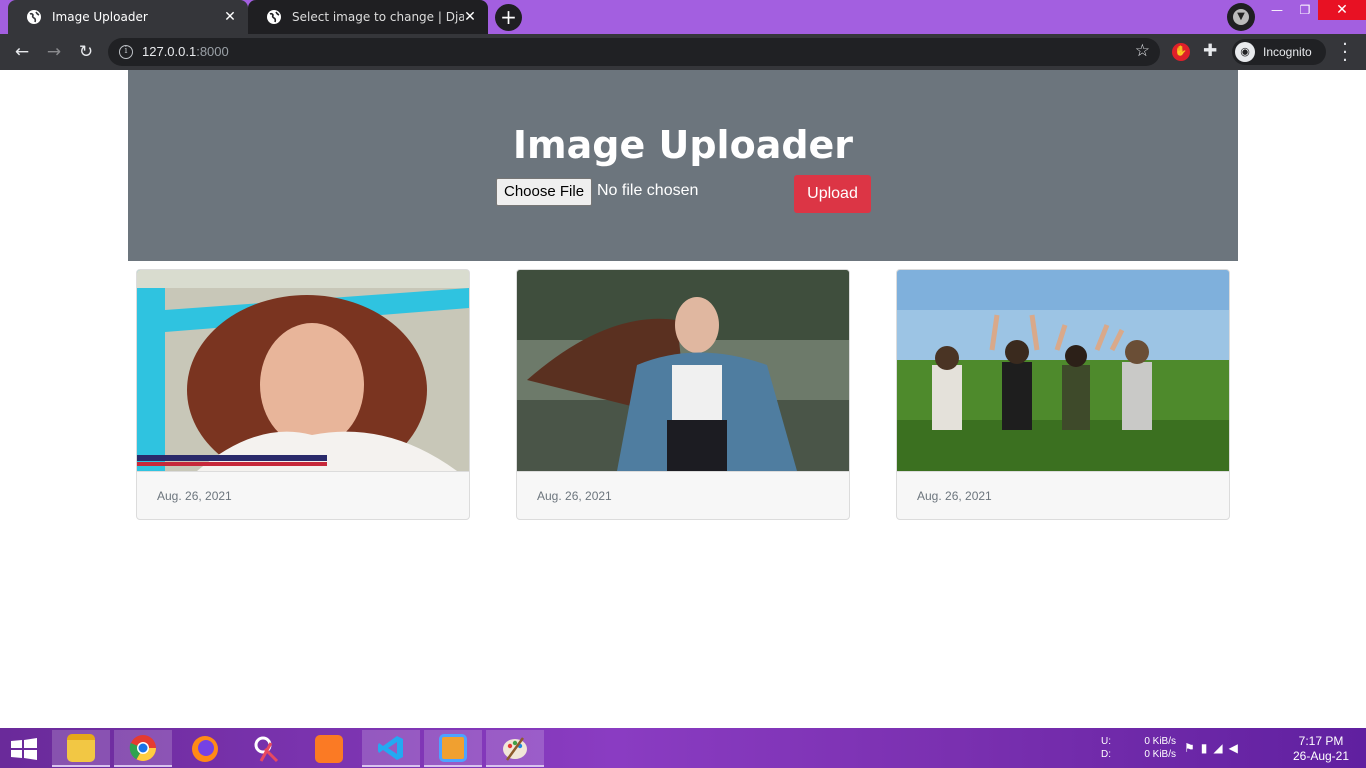 The width and height of the screenshot is (1366, 768). What do you see at coordinates (1106, 748) in the screenshot?
I see `network-meter-labels: U: D:` at bounding box center [1106, 748].